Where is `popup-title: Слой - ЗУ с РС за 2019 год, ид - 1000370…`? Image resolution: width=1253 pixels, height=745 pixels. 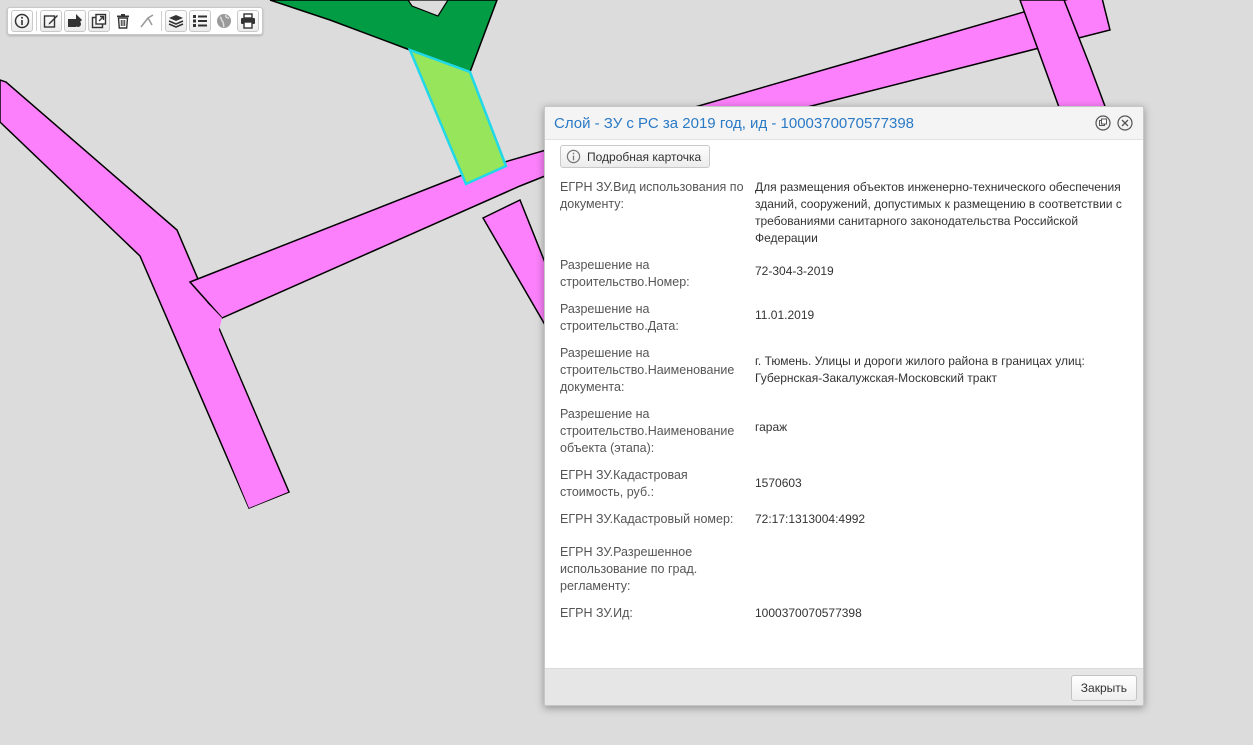 popup-title: Слой - ЗУ с РС за 2019 год, ид - 1000370… is located at coordinates (734, 123).